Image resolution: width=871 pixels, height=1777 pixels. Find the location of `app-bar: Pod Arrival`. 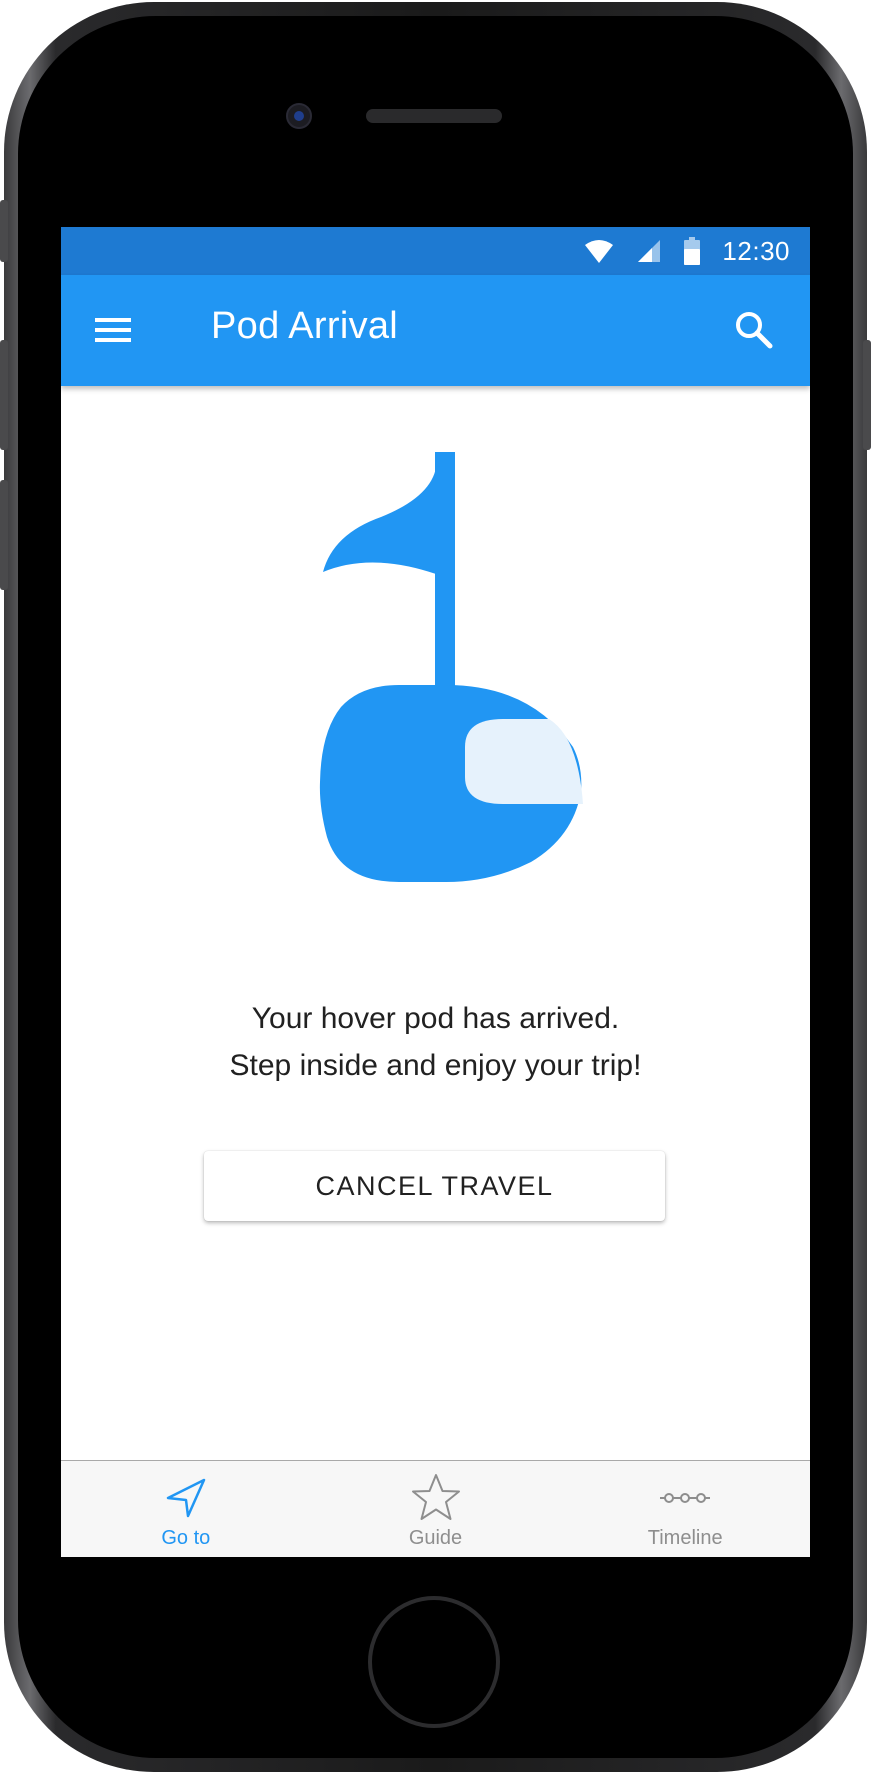

app-bar: Pod Arrival is located at coordinates (435, 330).